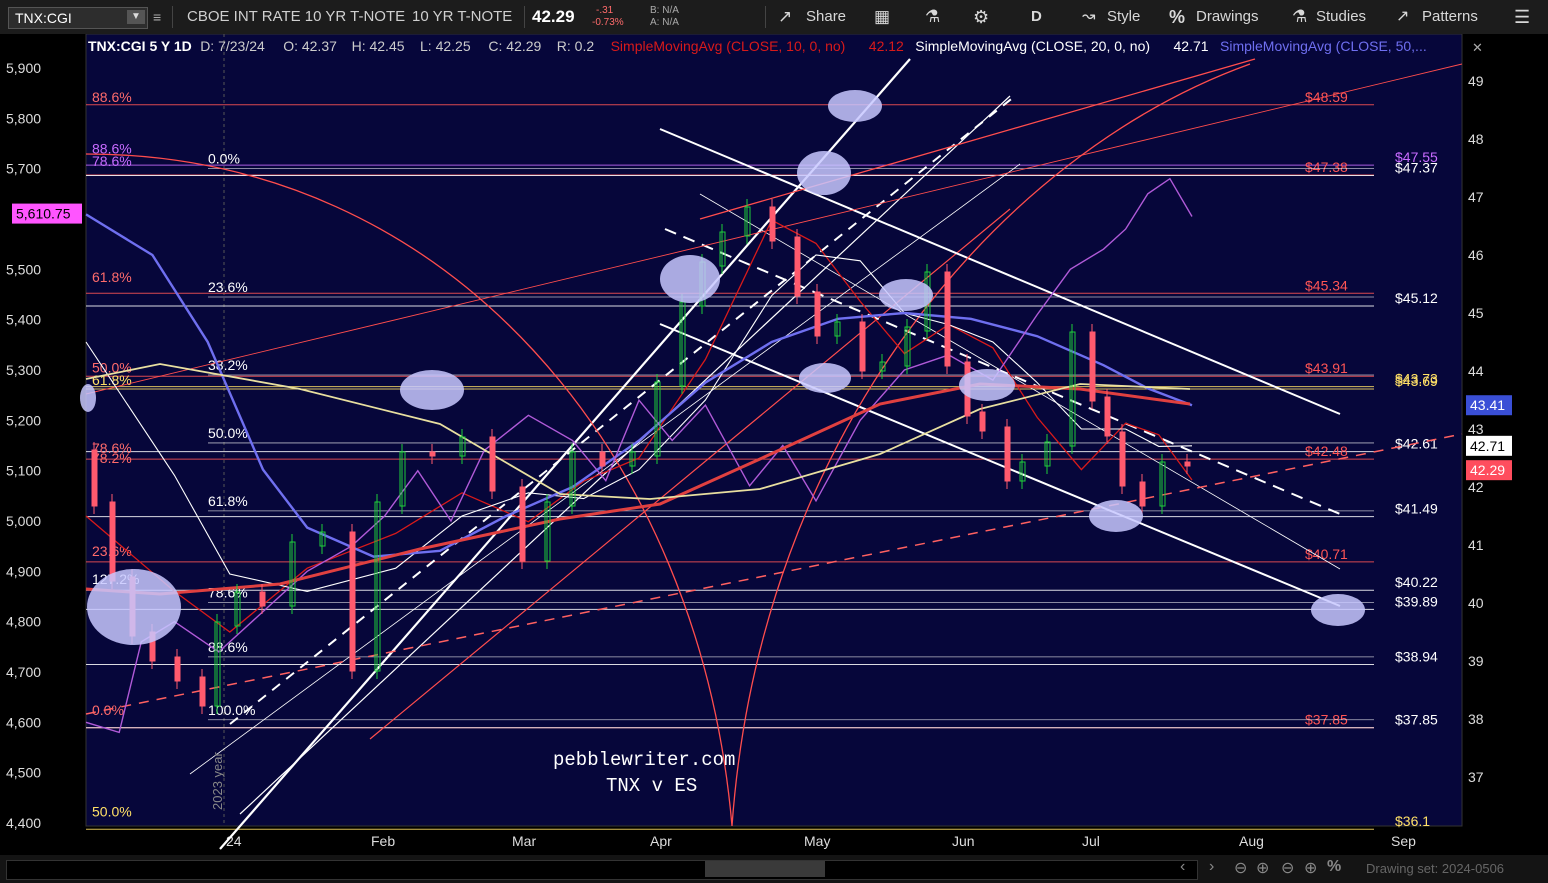 The width and height of the screenshot is (1548, 883). Describe the element at coordinates (462, 16) in the screenshot. I see `symbol-short-name: 10 YR T-NOTE` at that location.